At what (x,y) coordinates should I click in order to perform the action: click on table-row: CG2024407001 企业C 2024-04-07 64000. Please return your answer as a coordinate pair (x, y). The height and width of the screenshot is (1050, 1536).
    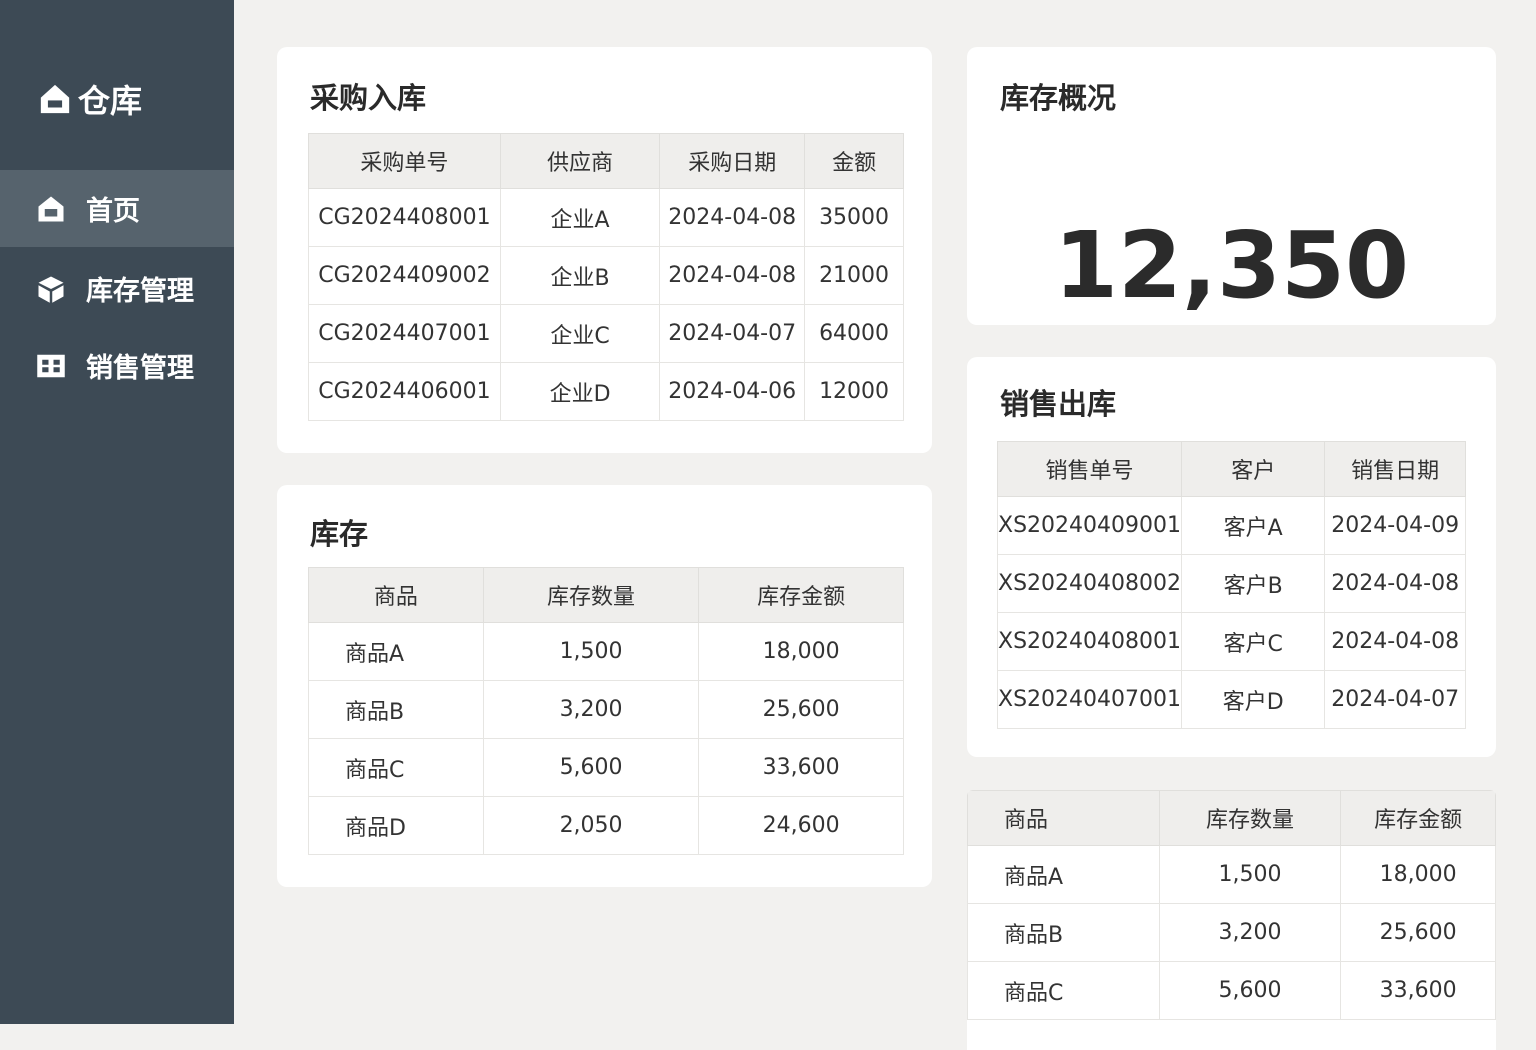
    Looking at the image, I should click on (606, 333).